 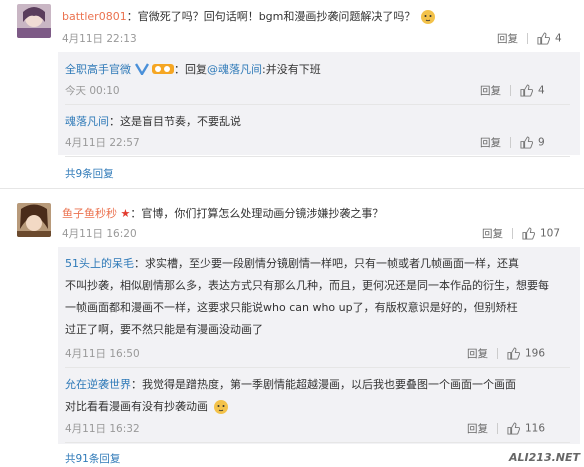 I want to click on reply-time: 4月11日 22:57, so click(x=102, y=143).